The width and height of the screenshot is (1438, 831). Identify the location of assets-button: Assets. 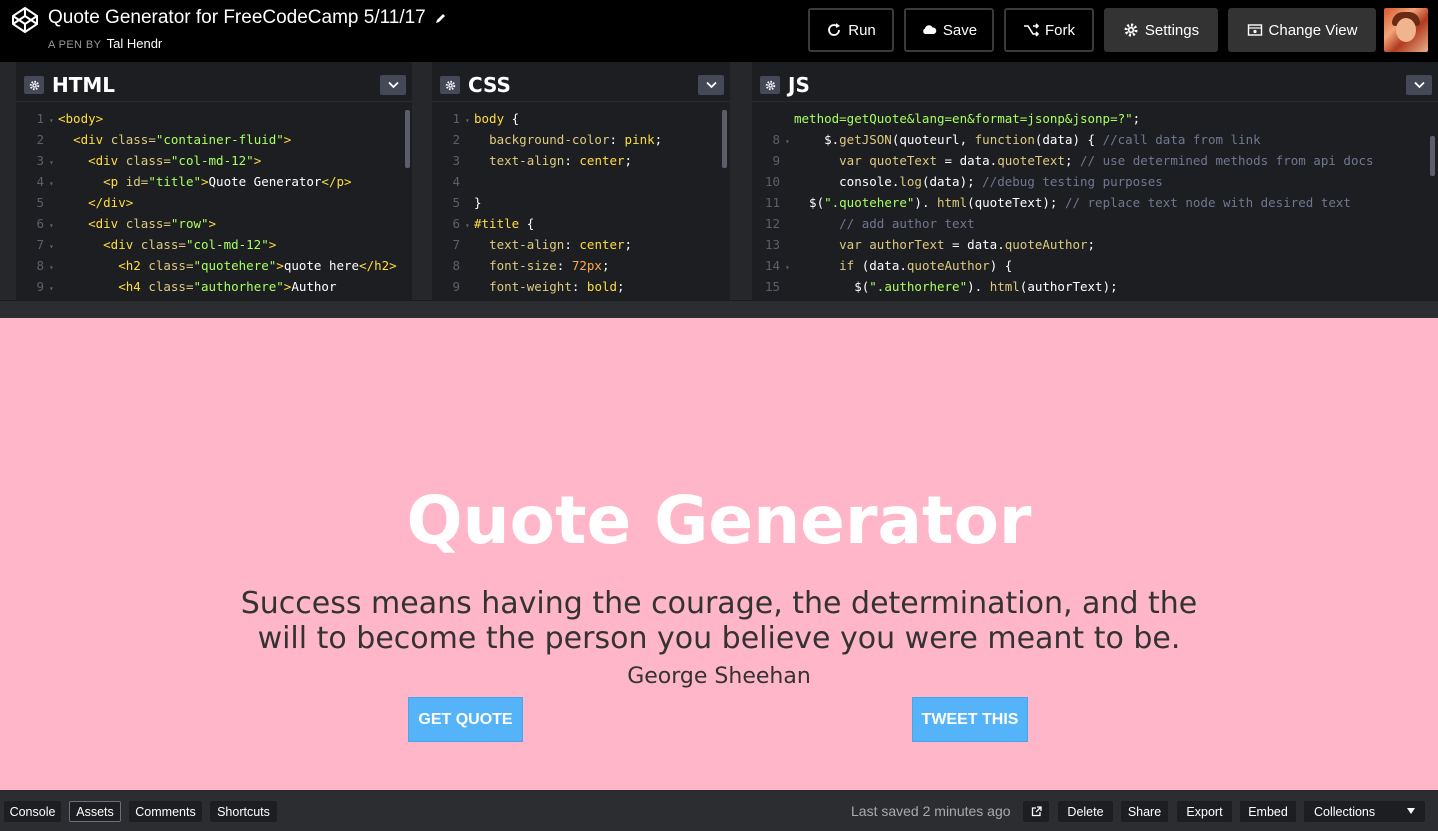
(95, 811).